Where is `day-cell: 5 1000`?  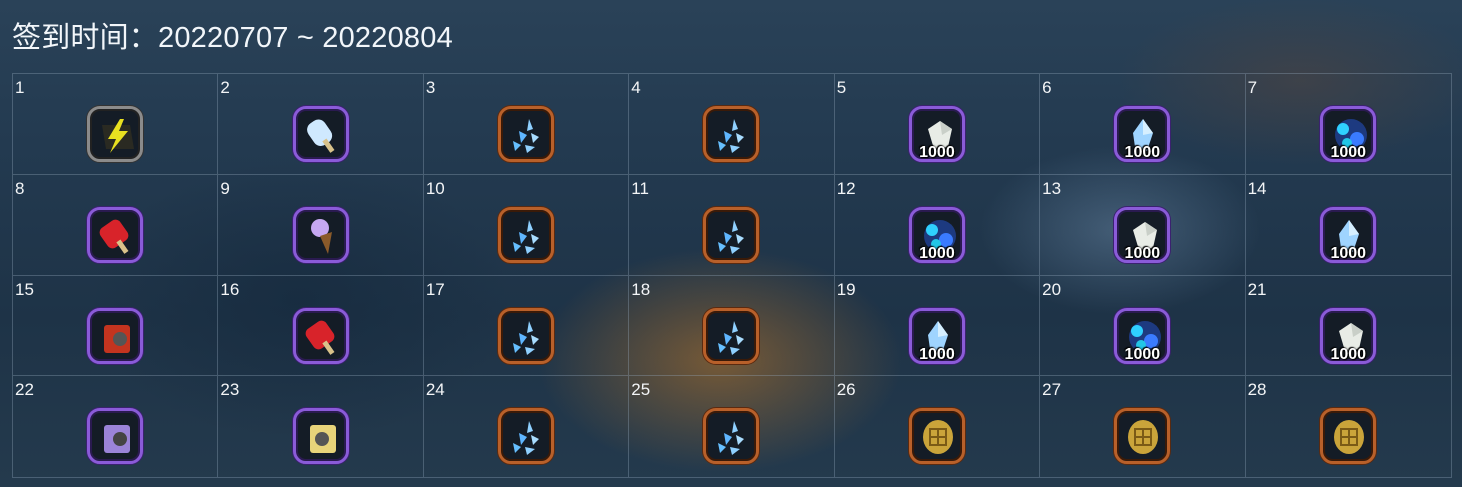
day-cell: 5 1000 is located at coordinates (937, 124).